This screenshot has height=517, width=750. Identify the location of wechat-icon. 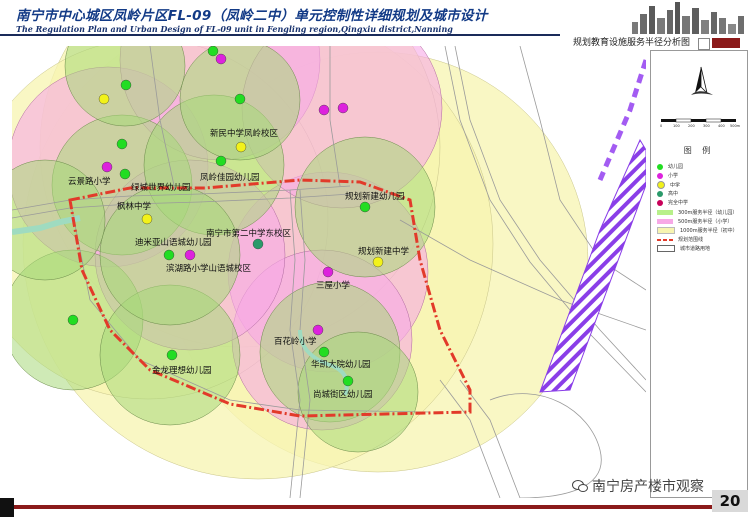
(580, 486).